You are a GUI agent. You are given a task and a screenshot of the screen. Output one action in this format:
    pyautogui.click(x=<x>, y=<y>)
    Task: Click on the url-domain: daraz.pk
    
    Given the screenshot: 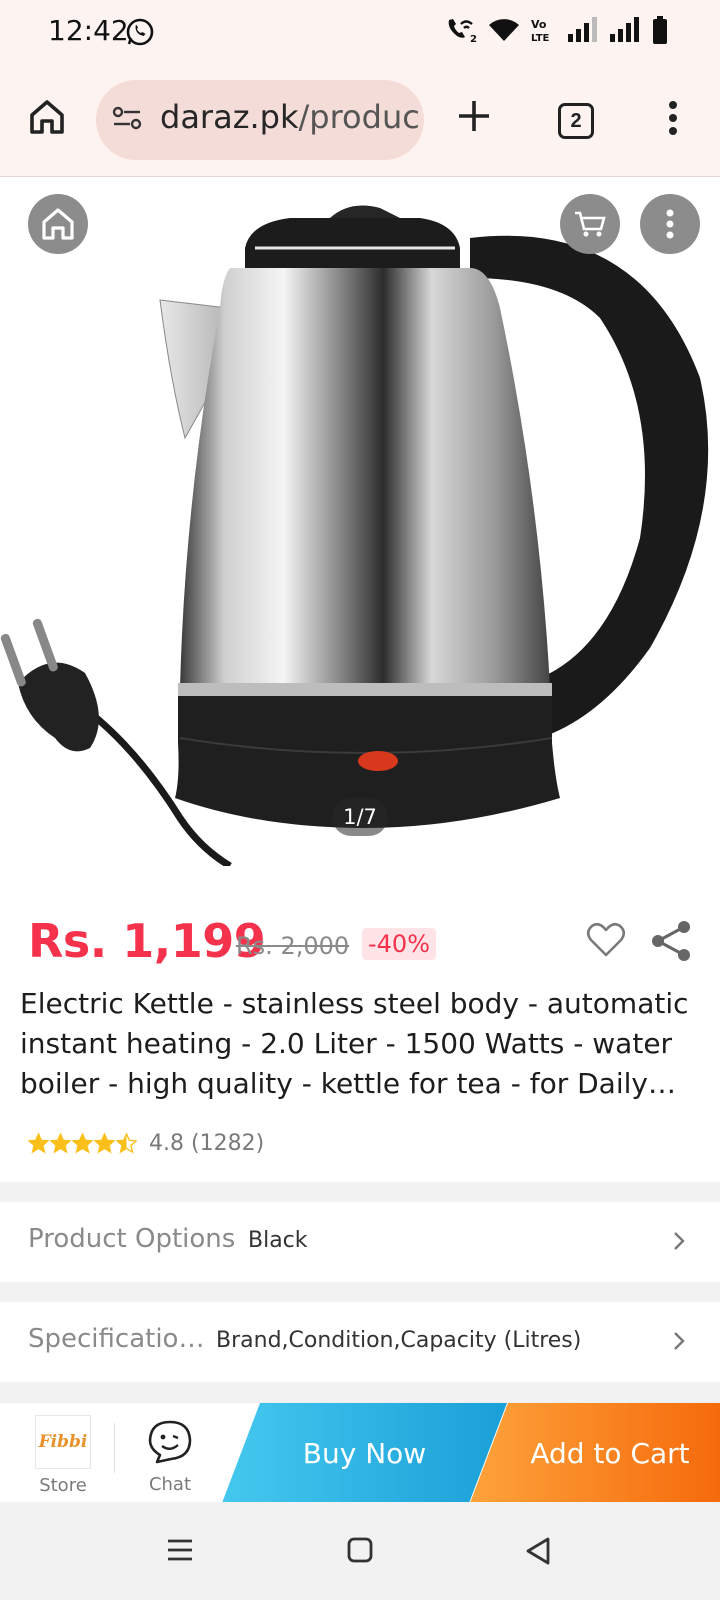 What is the action you would take?
    pyautogui.click(x=229, y=117)
    